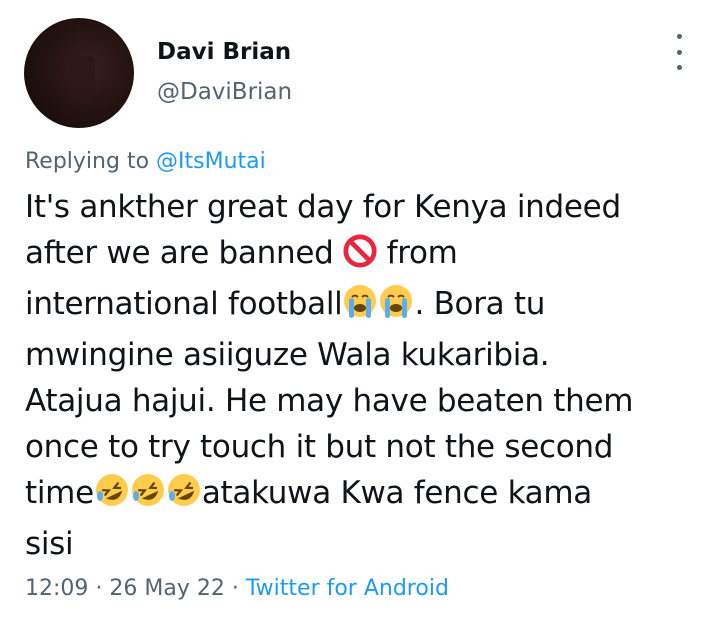 Image resolution: width=720 pixels, height=619 pixels. I want to click on tweet-text-segment: atakuwa Kwa fence kama, so click(396, 493).